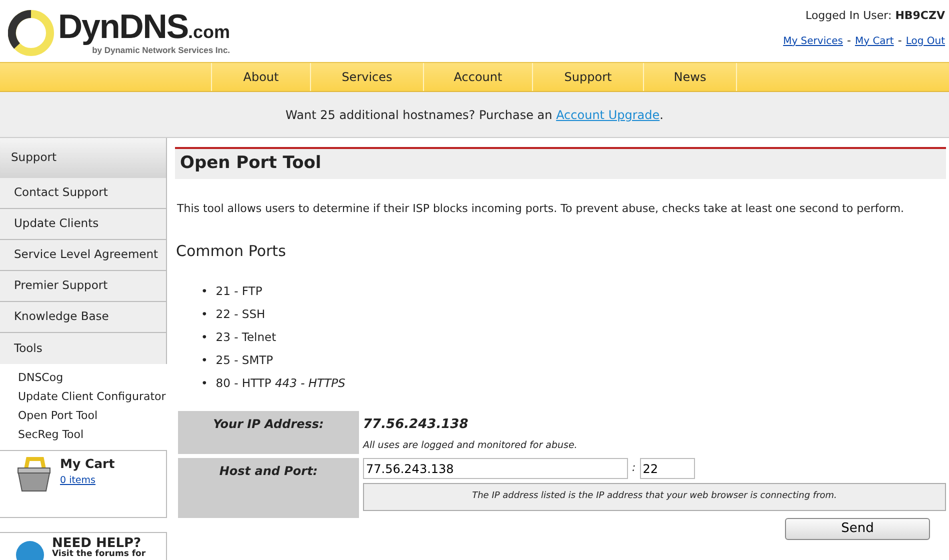 Image resolution: width=949 pixels, height=560 pixels. Describe the element at coordinates (83, 286) in the screenshot. I see `sidebar-item: Premier Support` at that location.